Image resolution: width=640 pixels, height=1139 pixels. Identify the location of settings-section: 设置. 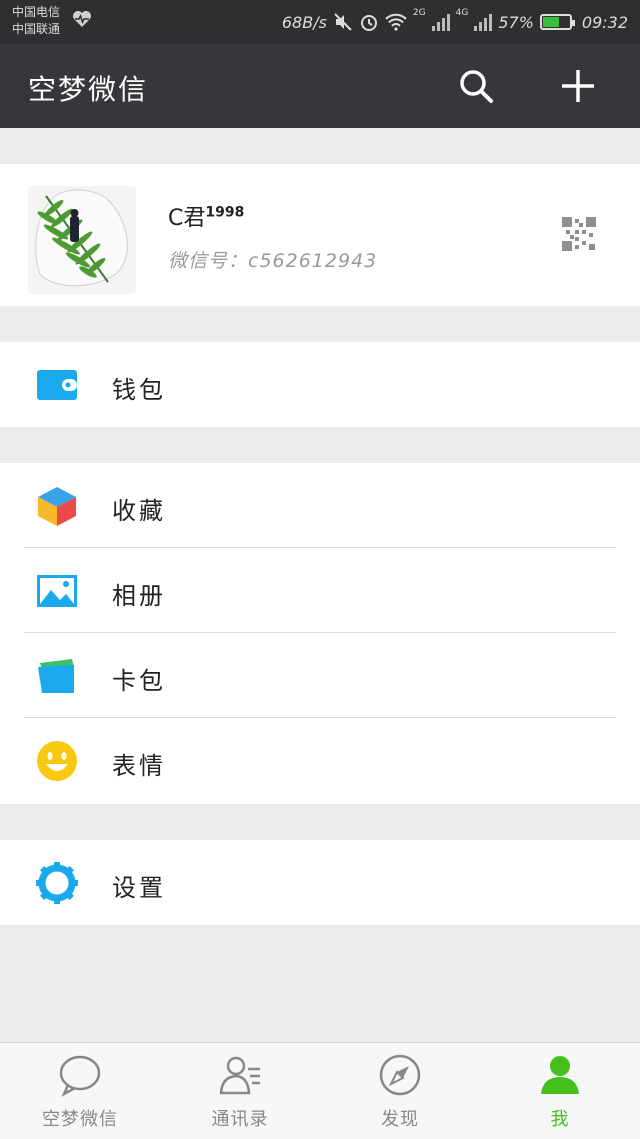
(320, 882).